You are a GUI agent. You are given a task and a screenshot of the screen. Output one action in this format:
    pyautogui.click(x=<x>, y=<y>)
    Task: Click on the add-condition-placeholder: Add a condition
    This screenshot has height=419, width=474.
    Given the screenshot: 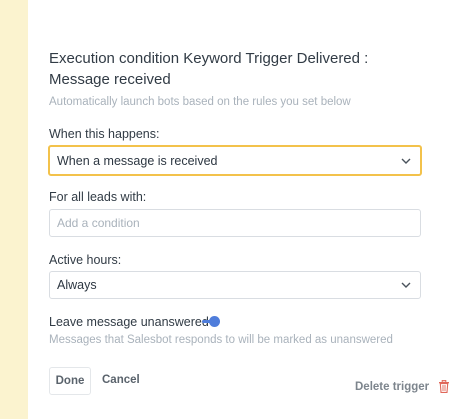 What is the action you would take?
    pyautogui.click(x=98, y=223)
    